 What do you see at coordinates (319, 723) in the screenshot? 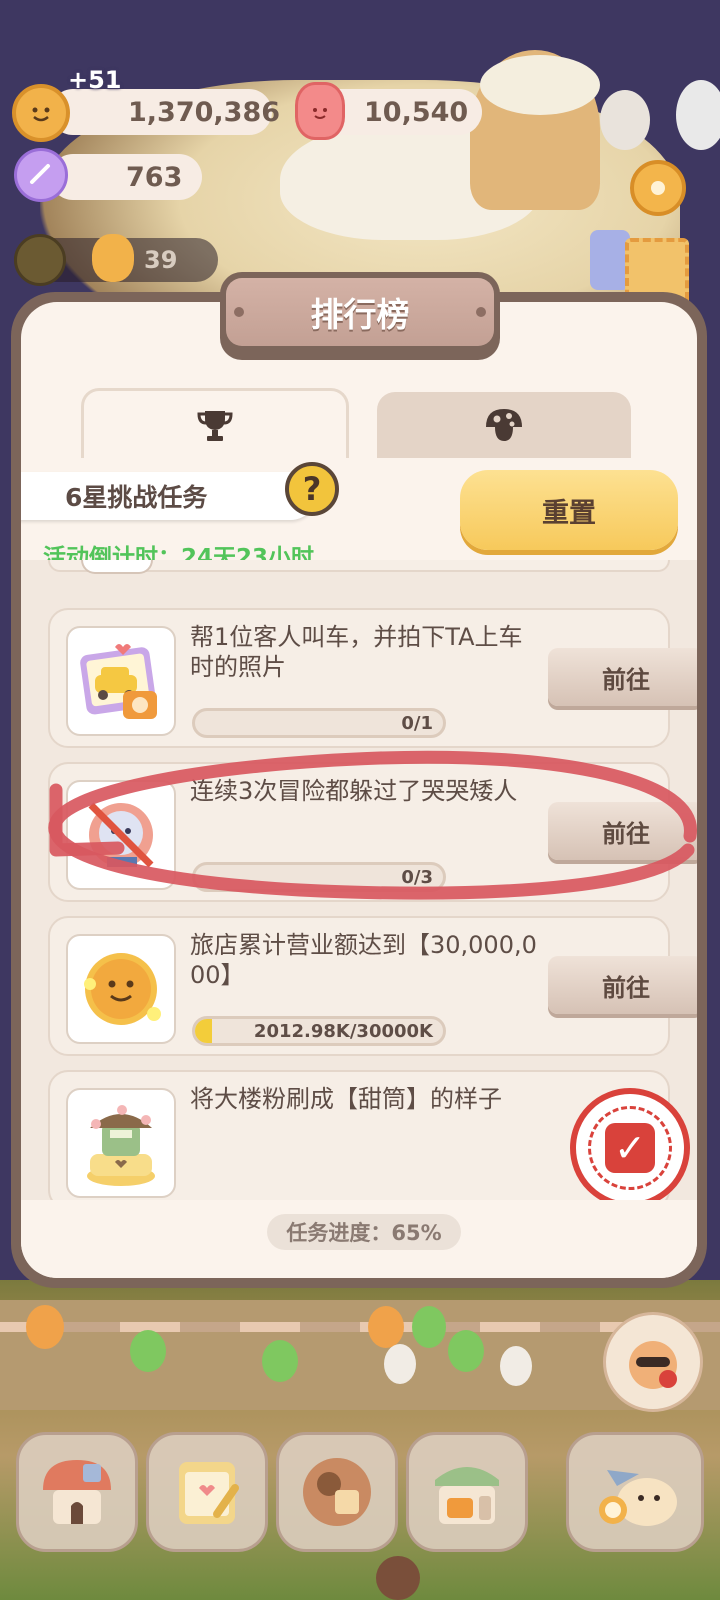
I see `task-progress-bar: 0/1` at bounding box center [319, 723].